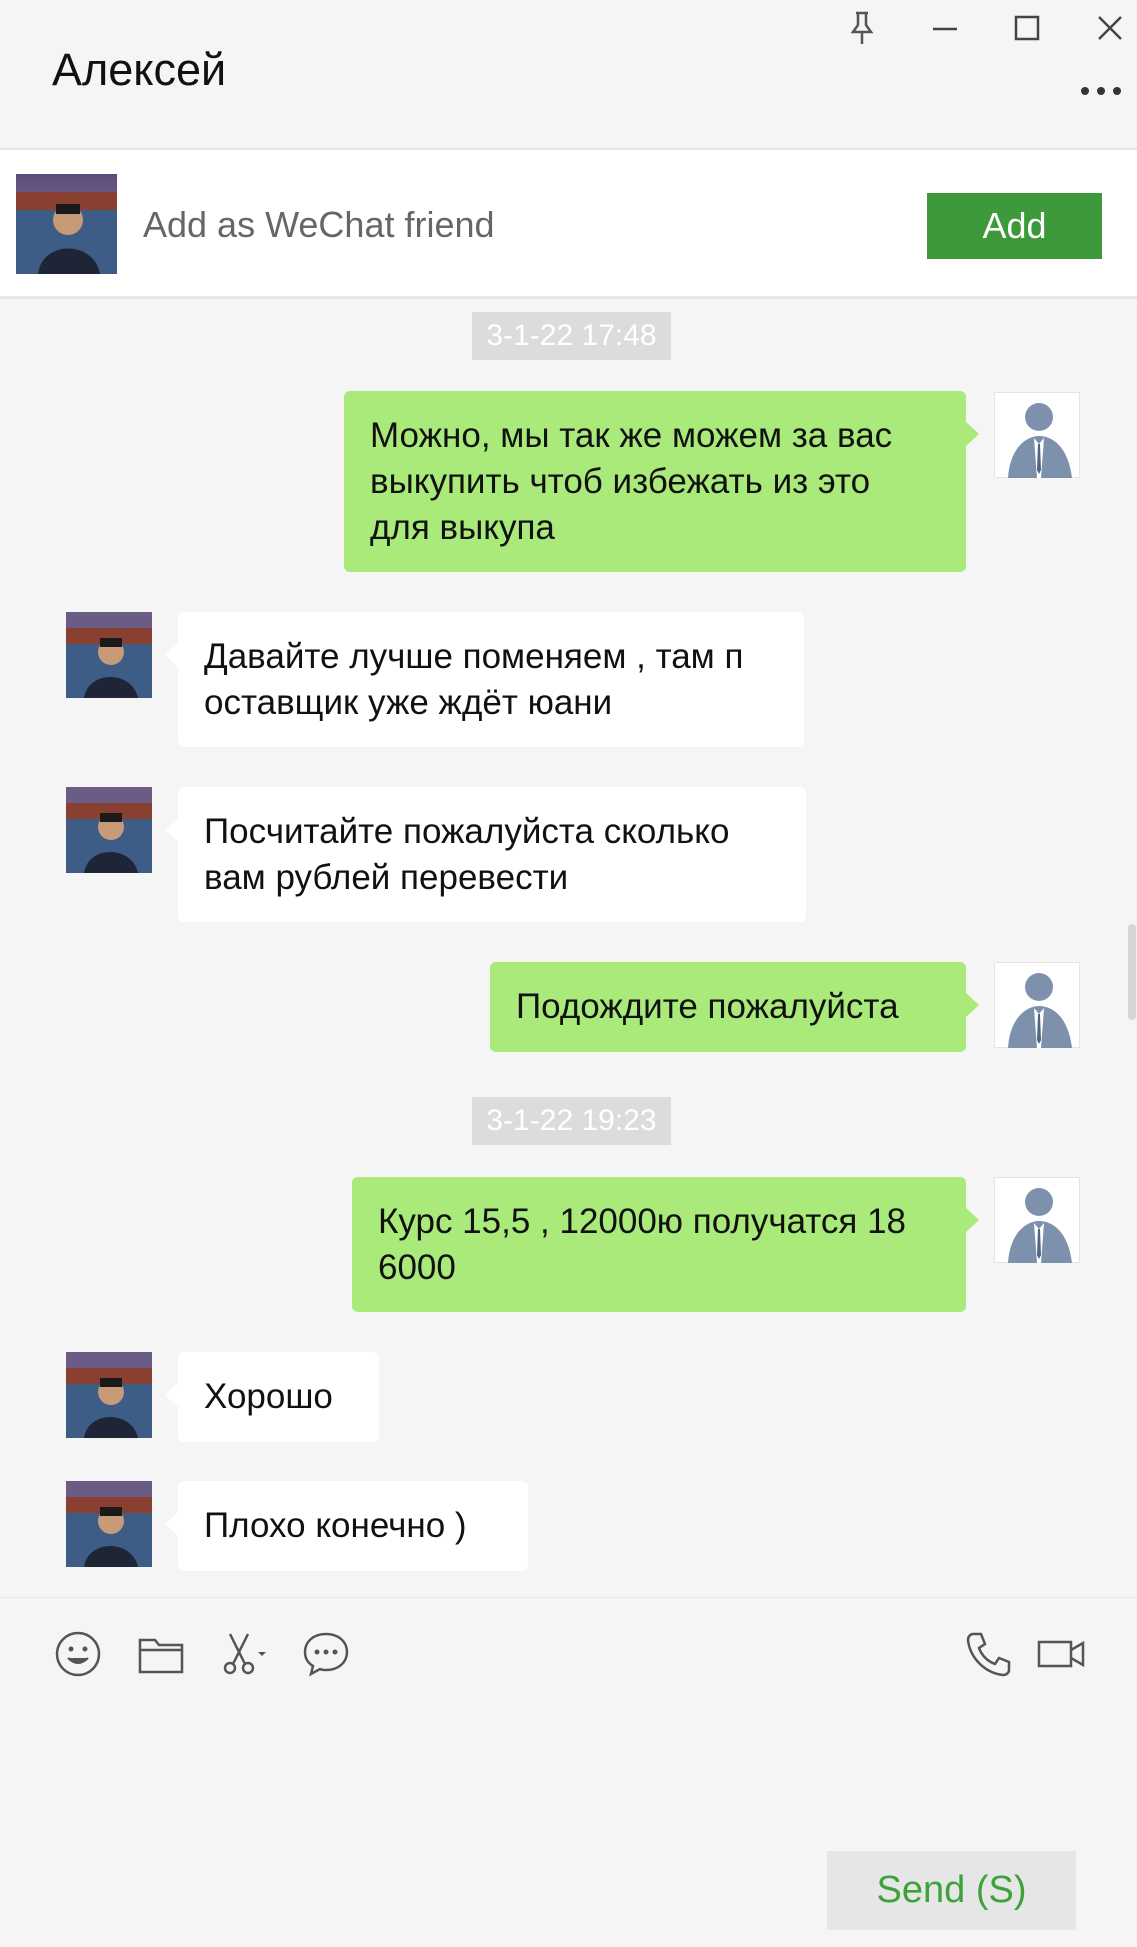 This screenshot has width=1137, height=1947. I want to click on maximize-icon, so click(1027, 28).